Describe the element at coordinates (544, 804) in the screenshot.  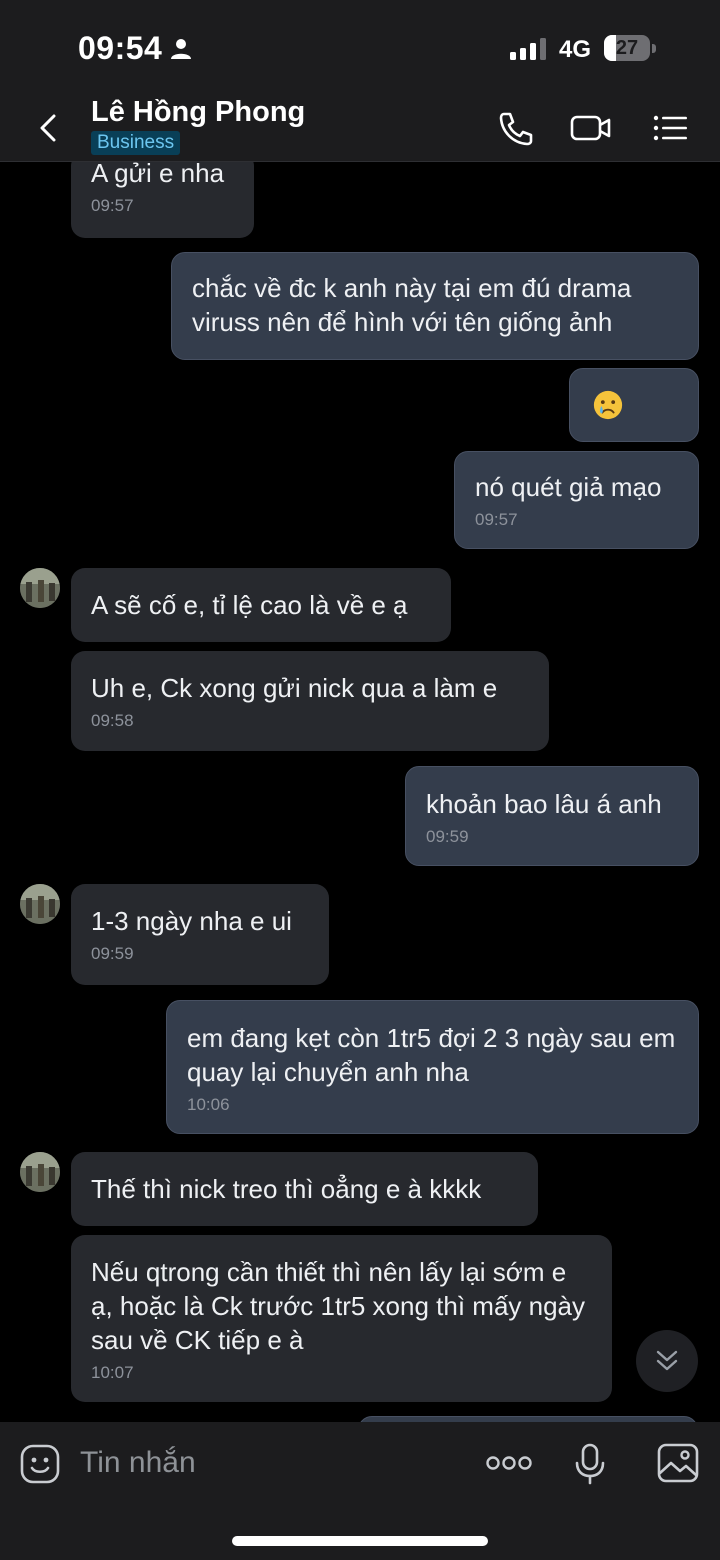
I see `message-text: khoản bao lâu á anh` at that location.